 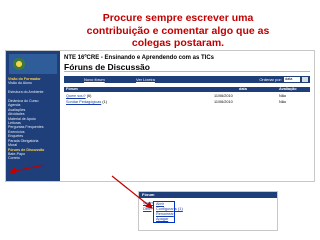 I want to click on new-forum-link: Novo fórum, so click(x=94, y=79).